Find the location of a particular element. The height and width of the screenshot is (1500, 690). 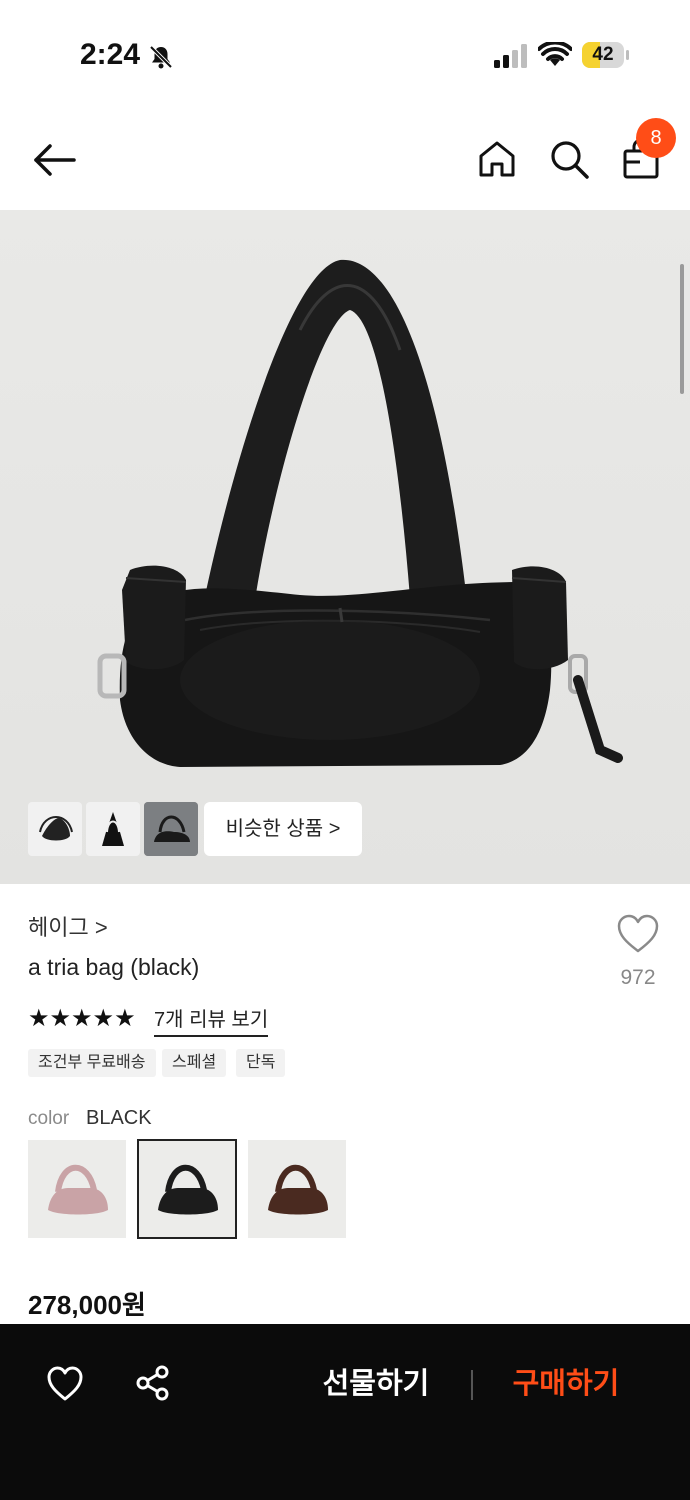

battery-level: 42 is located at coordinates (603, 54).